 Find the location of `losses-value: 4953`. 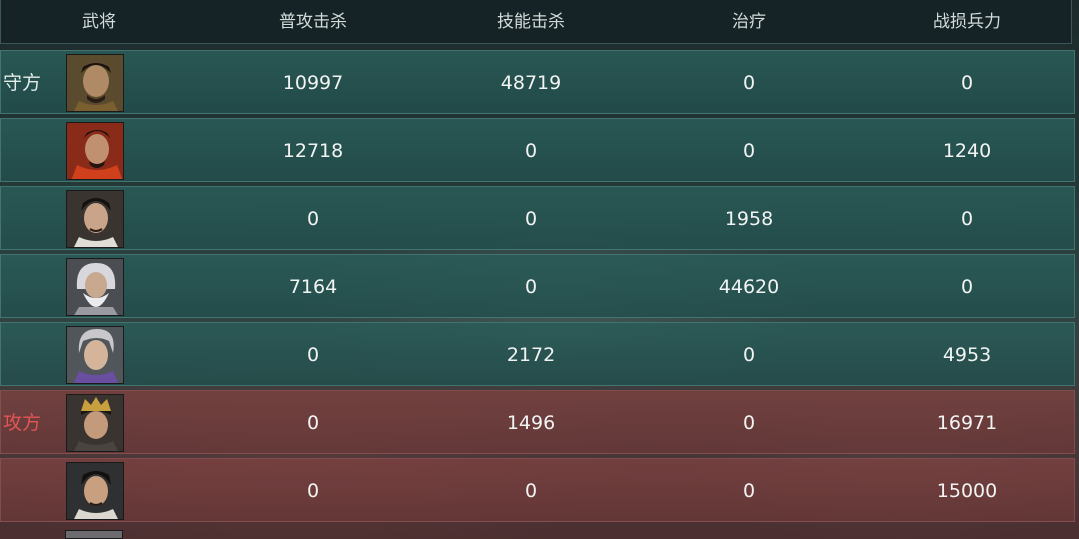

losses-value: 4953 is located at coordinates (967, 355).